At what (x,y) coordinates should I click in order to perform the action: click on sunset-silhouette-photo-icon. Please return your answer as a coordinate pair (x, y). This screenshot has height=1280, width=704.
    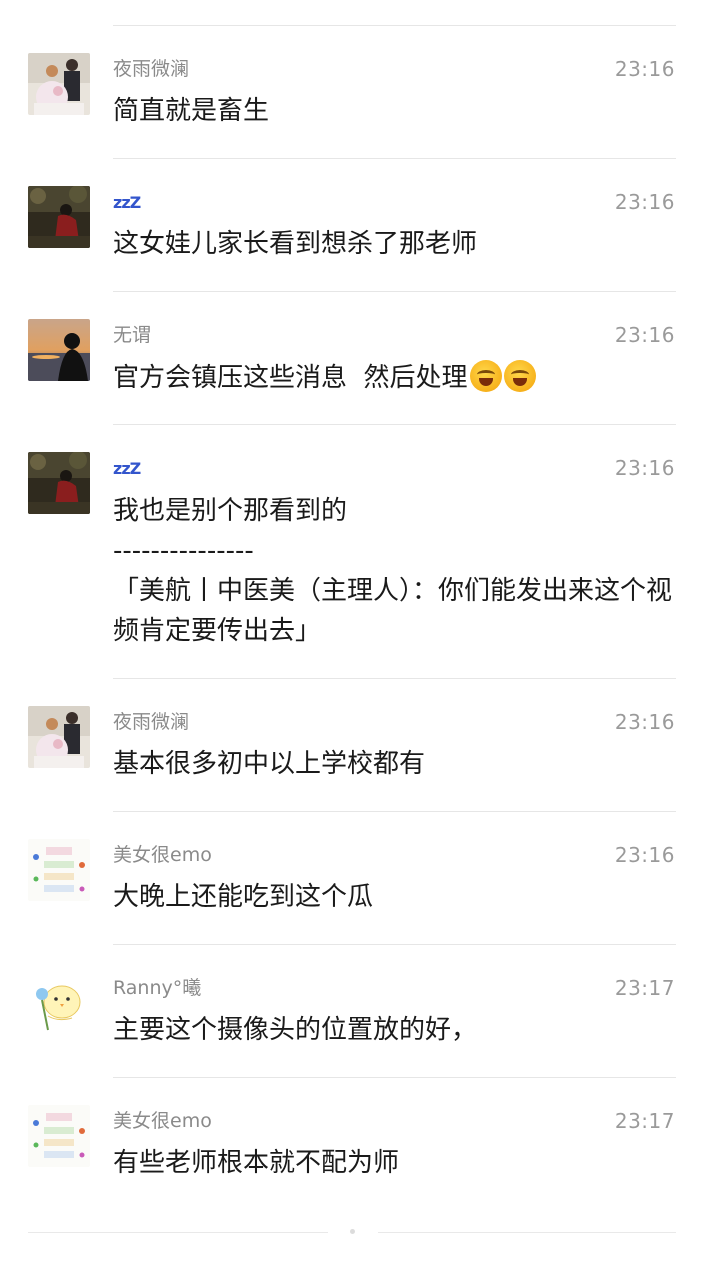
    Looking at the image, I should click on (59, 350).